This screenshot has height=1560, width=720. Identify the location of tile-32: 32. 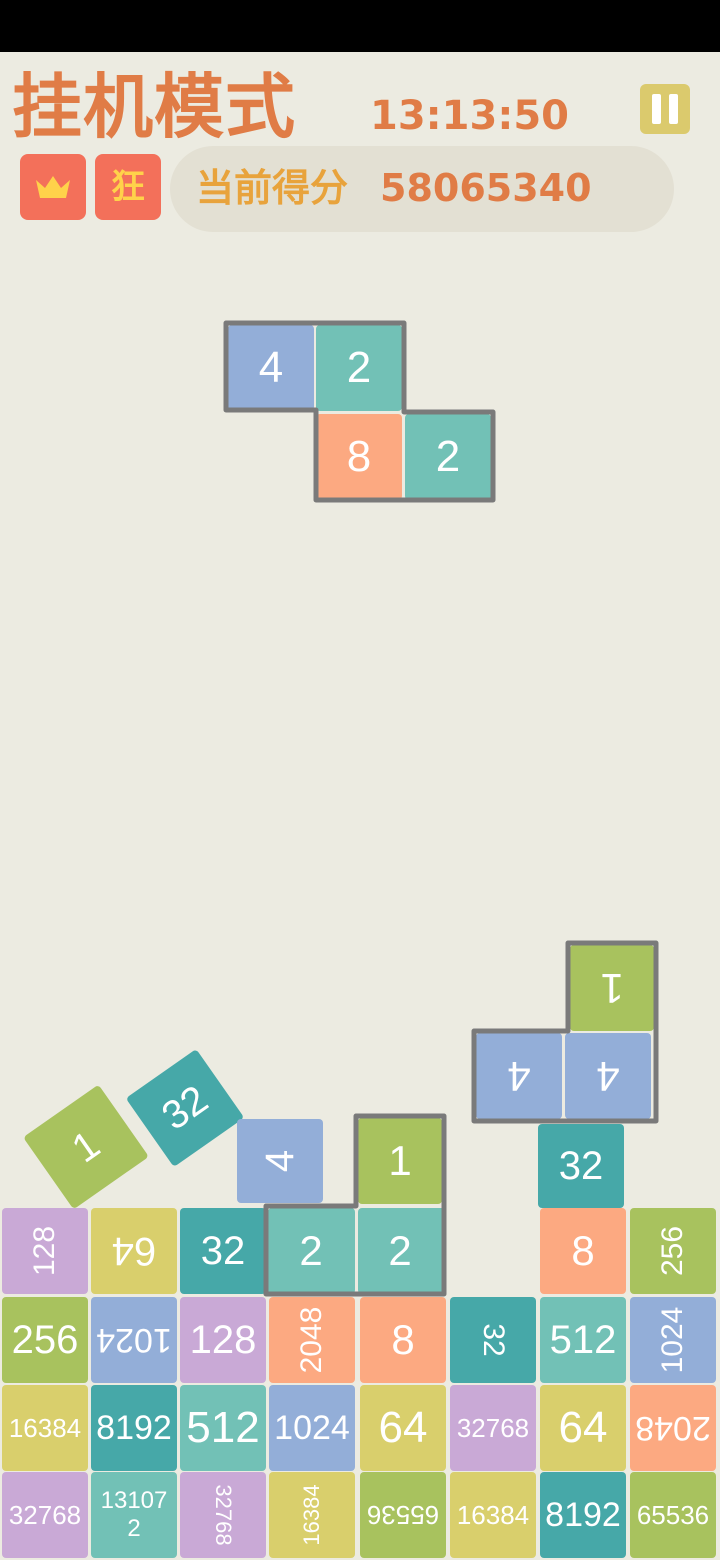
(581, 1166).